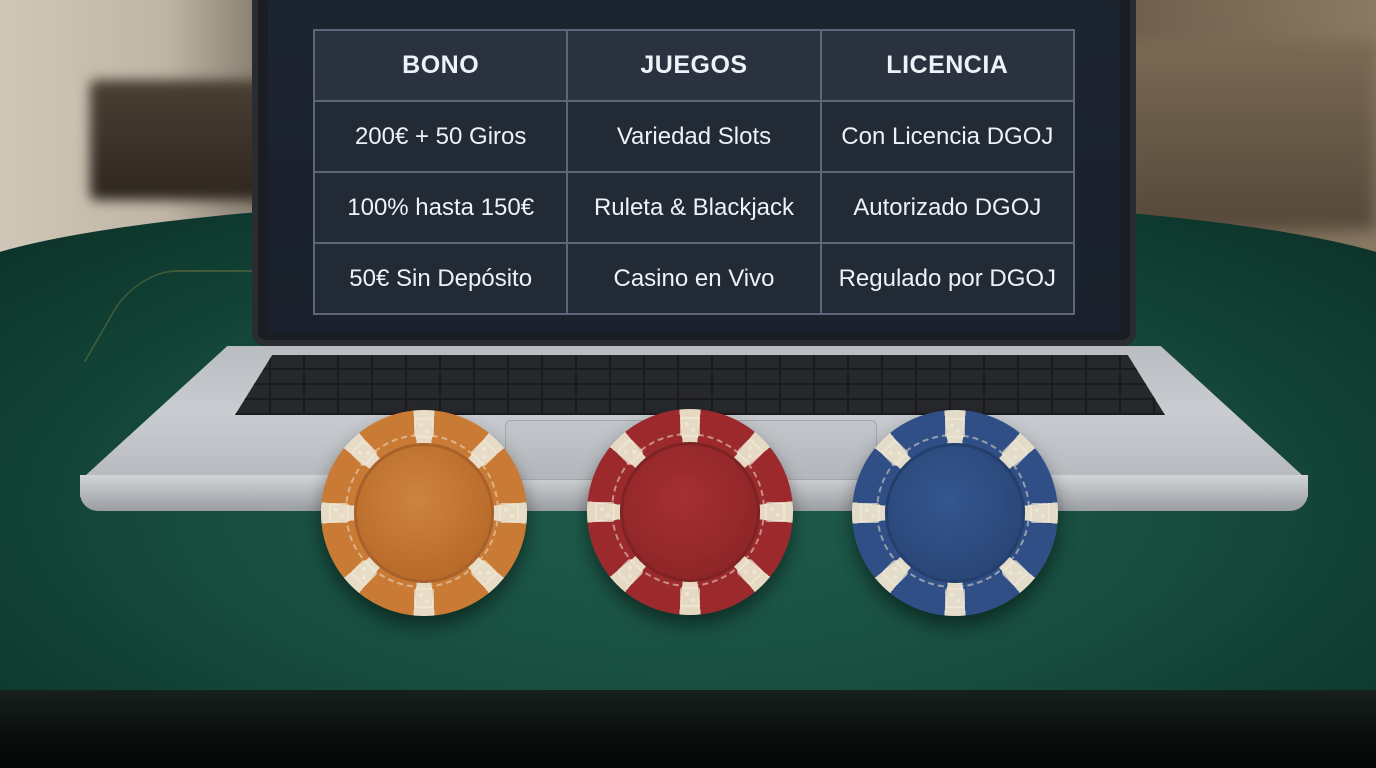 The image size is (1376, 768). What do you see at coordinates (947, 207) in the screenshot?
I see `table-cell: Autorizado DGOJ` at bounding box center [947, 207].